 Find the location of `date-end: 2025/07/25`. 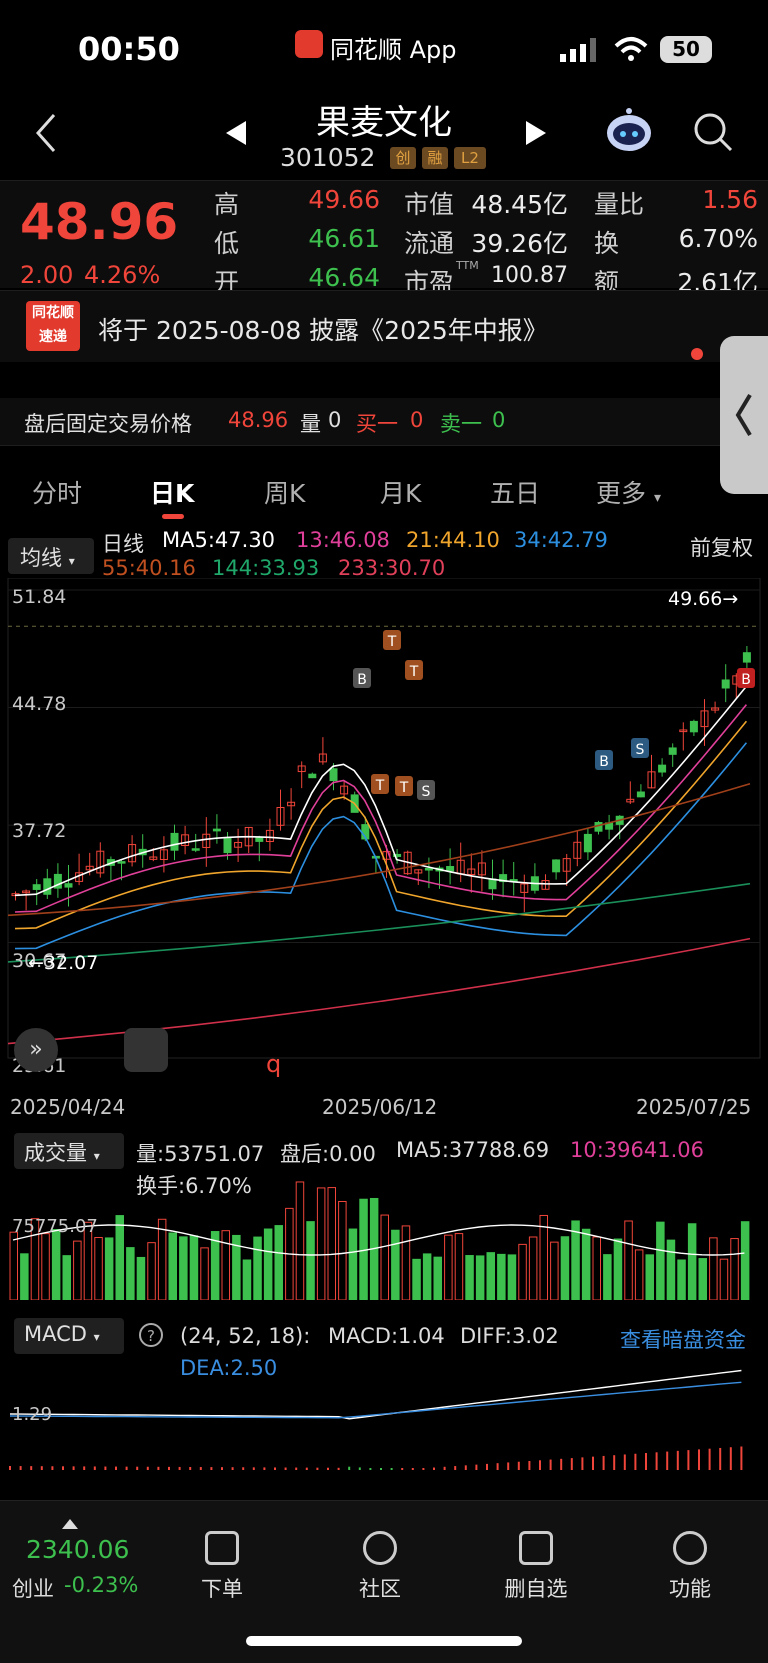

date-end: 2025/07/25 is located at coordinates (694, 1107).